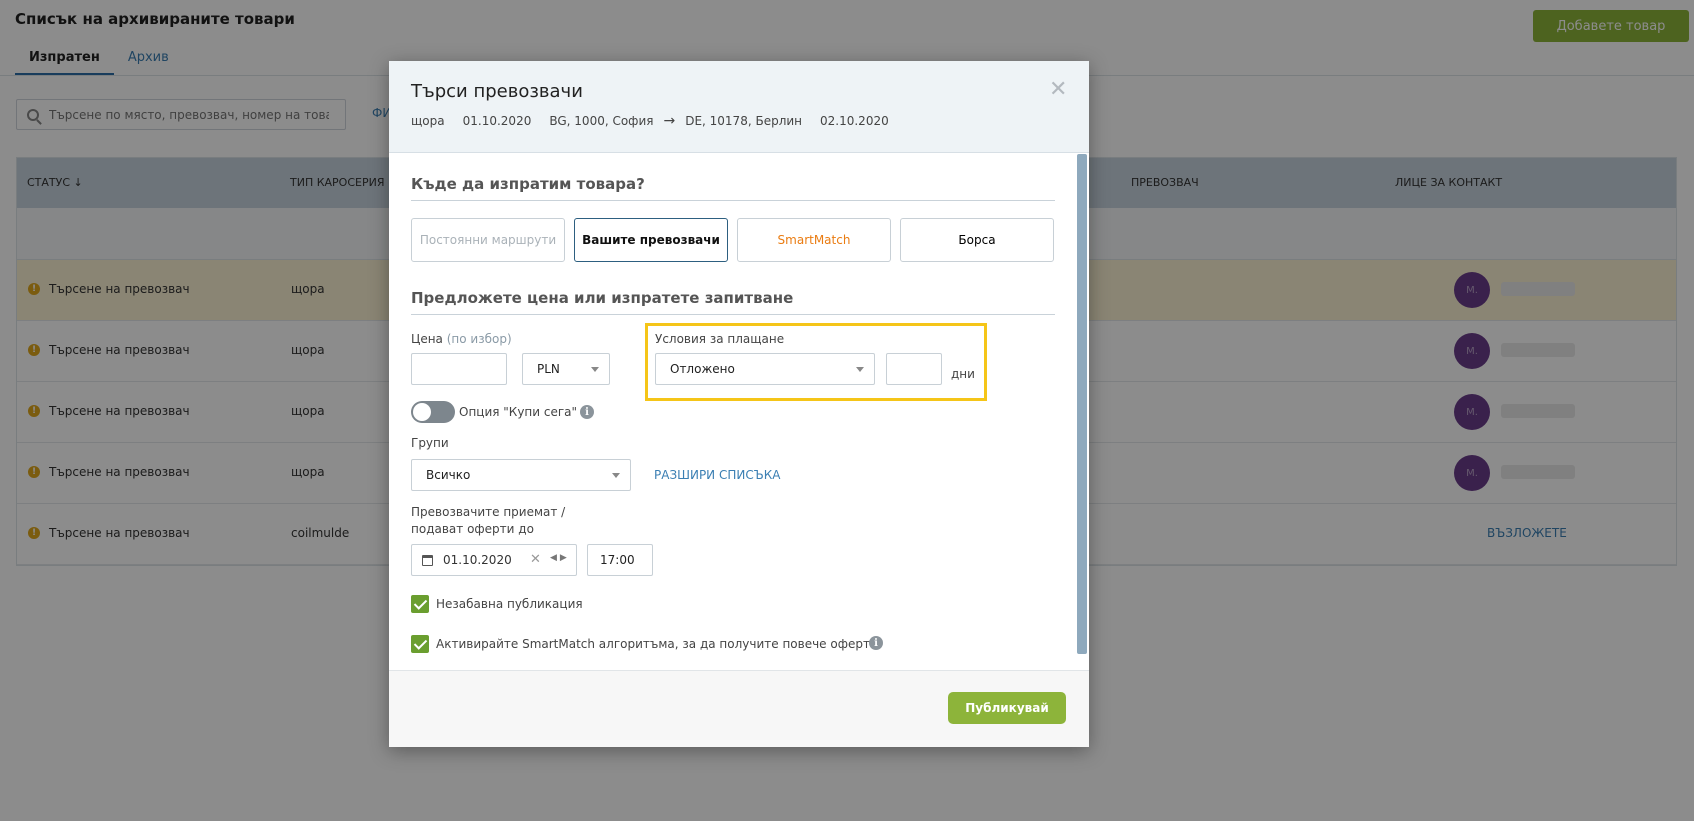 The image size is (1694, 821). I want to click on deadline-label: Превозвачите приемат / подават оферти до, so click(488, 520).